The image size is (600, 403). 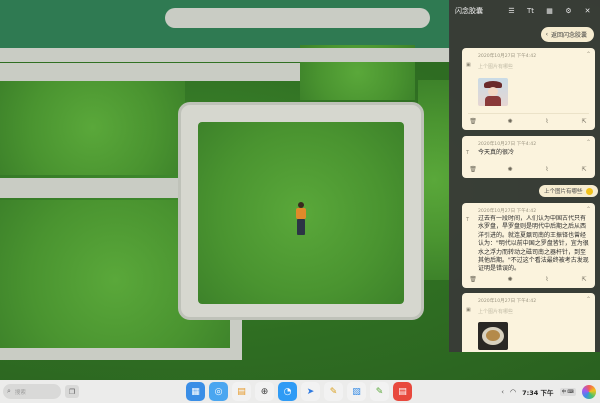 I want to click on panel-title: 闪念胶囊, so click(x=469, y=11).